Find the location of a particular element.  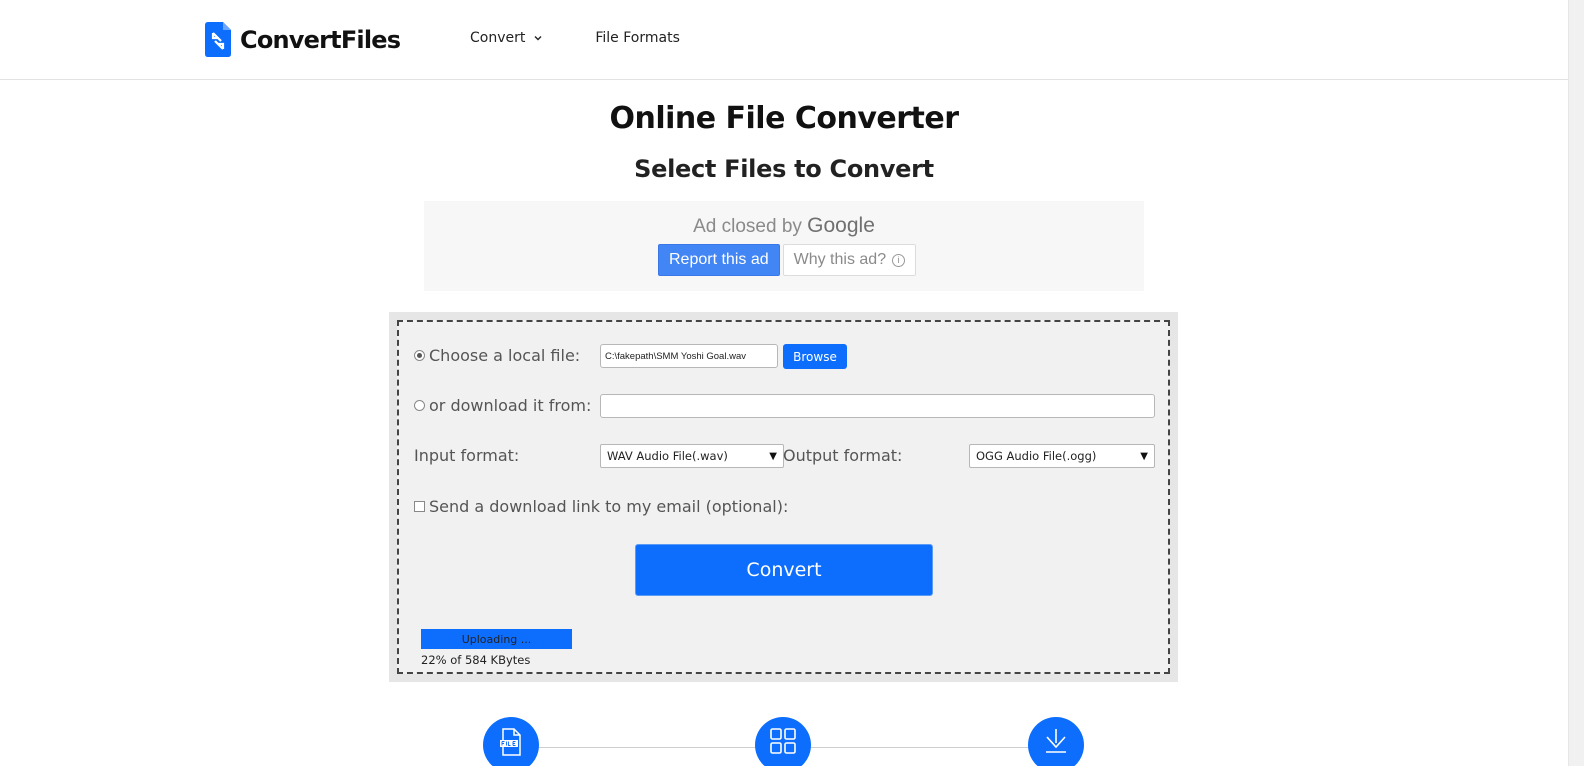

ad-closed-text: Ad closed by Google is located at coordinates (784, 226).